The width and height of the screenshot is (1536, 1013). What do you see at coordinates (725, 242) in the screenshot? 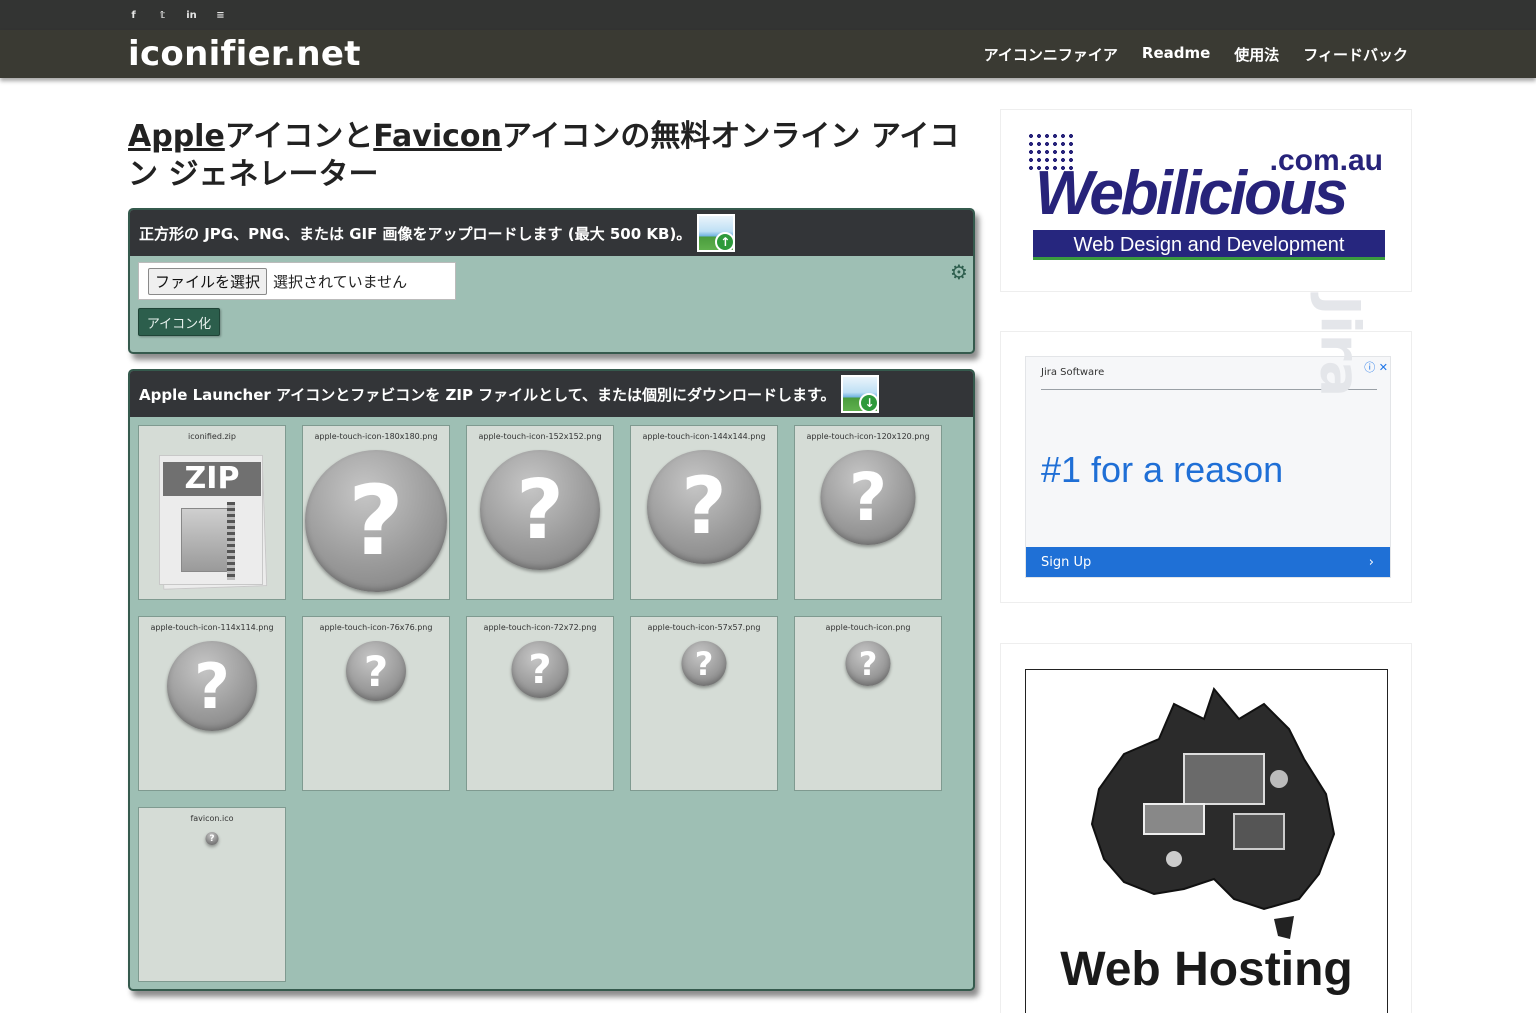
I see `arrow-up-icon: ↑` at bounding box center [725, 242].